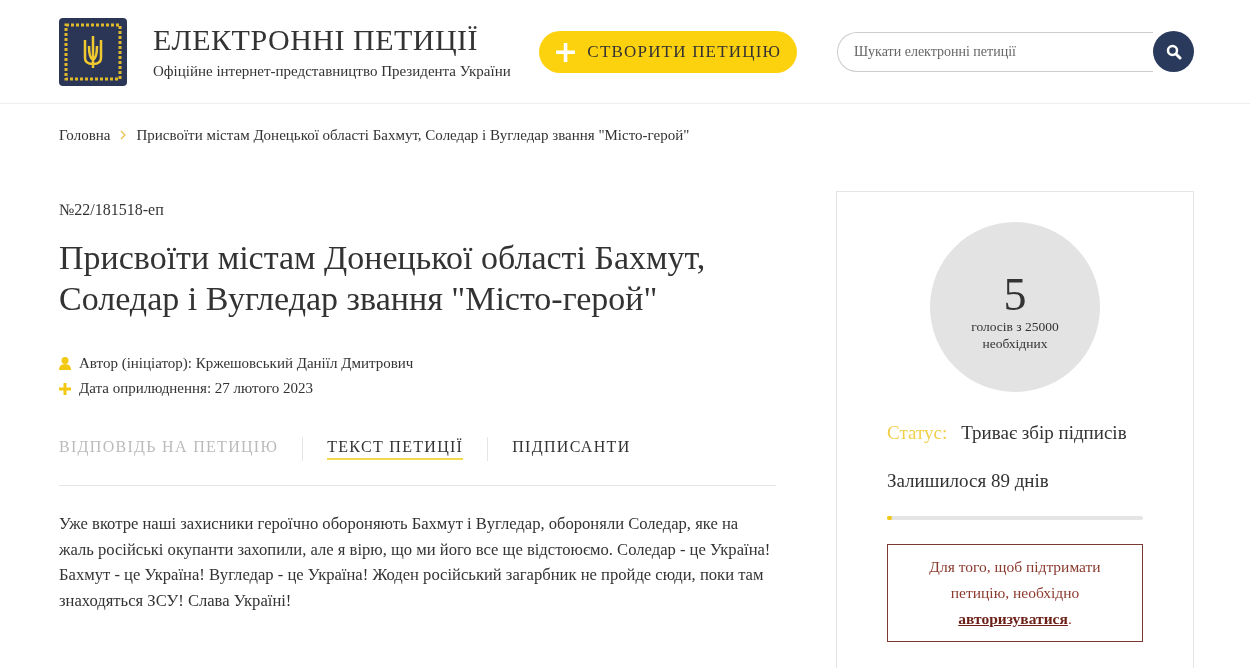 The width and height of the screenshot is (1250, 668). What do you see at coordinates (383, 278) in the screenshot?
I see `petition-title: Присвоїти містам Донецької області Бахмут, Соледар і Вугледар звання "Місто-герой"` at bounding box center [383, 278].